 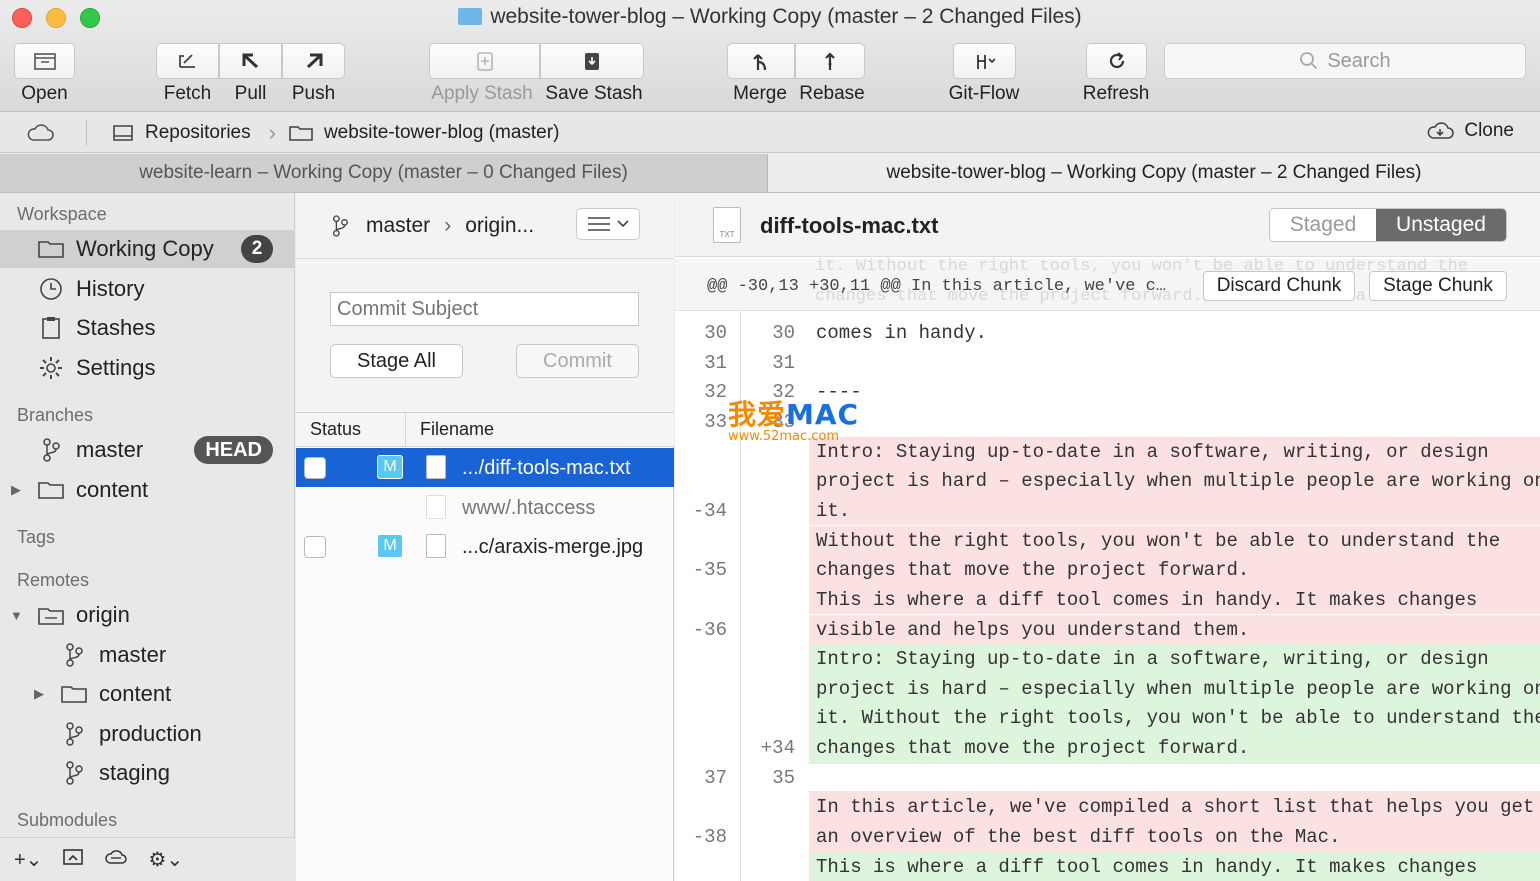 I want to click on save-stash-button, so click(x=592, y=61).